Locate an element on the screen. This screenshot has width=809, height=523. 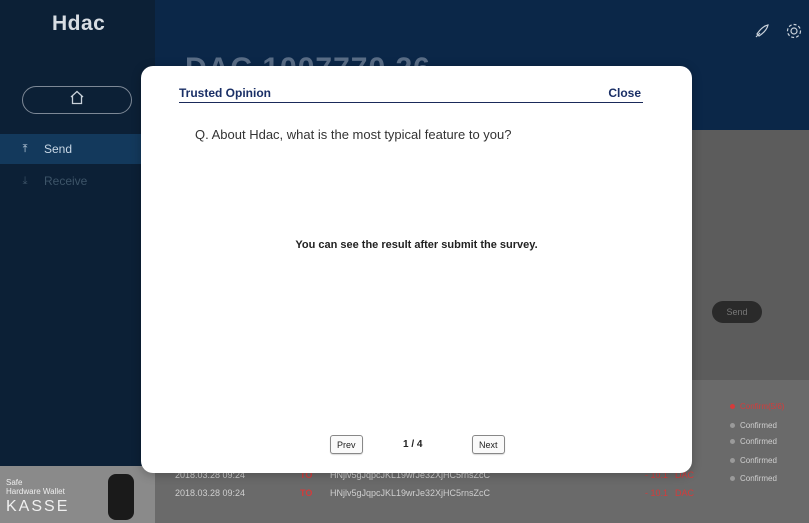
status-badge: Confirm(5/6) is located at coordinates (757, 406).